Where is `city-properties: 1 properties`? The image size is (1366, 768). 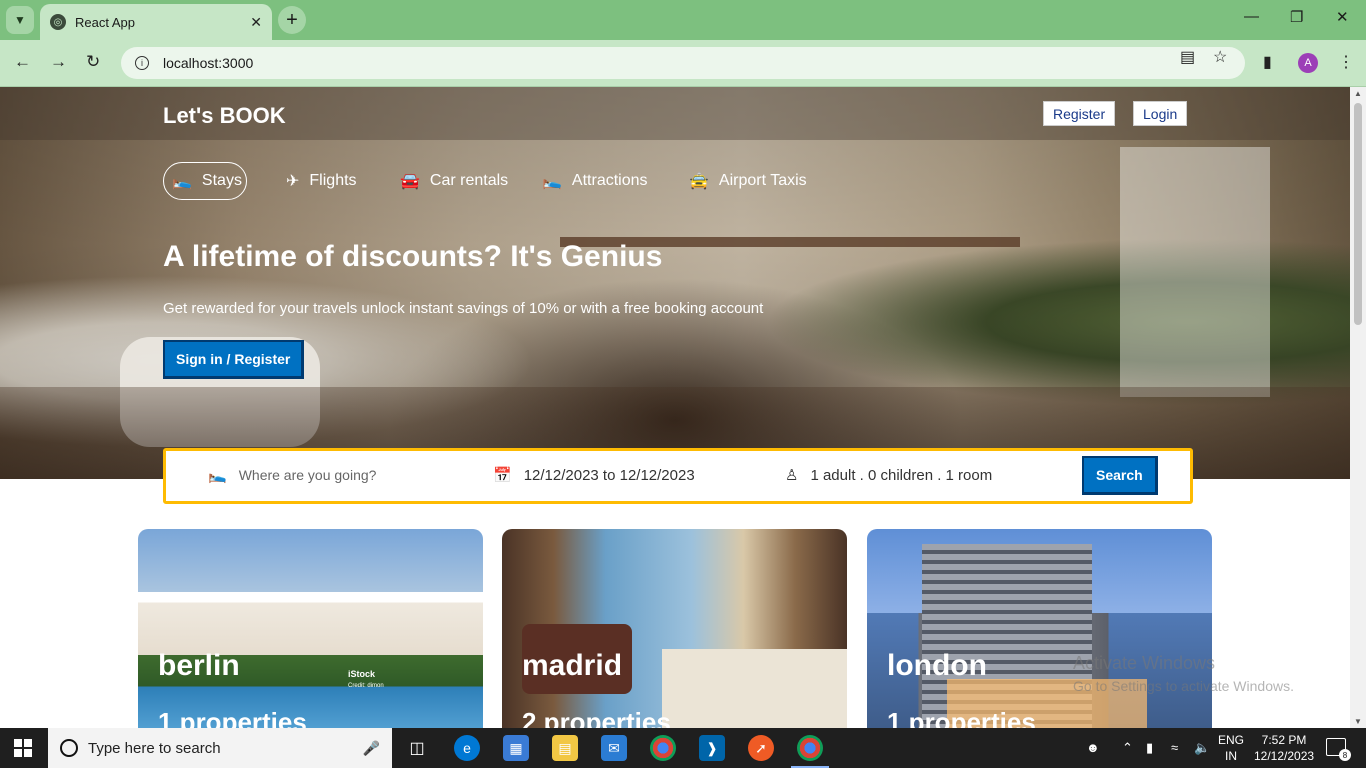 city-properties: 1 properties is located at coordinates (961, 717).